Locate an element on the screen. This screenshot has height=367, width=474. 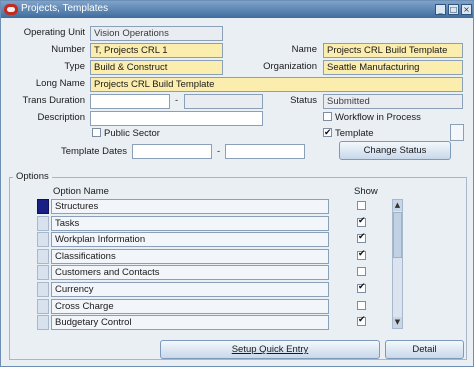
long-name-label: Long Name is located at coordinates (60, 83).